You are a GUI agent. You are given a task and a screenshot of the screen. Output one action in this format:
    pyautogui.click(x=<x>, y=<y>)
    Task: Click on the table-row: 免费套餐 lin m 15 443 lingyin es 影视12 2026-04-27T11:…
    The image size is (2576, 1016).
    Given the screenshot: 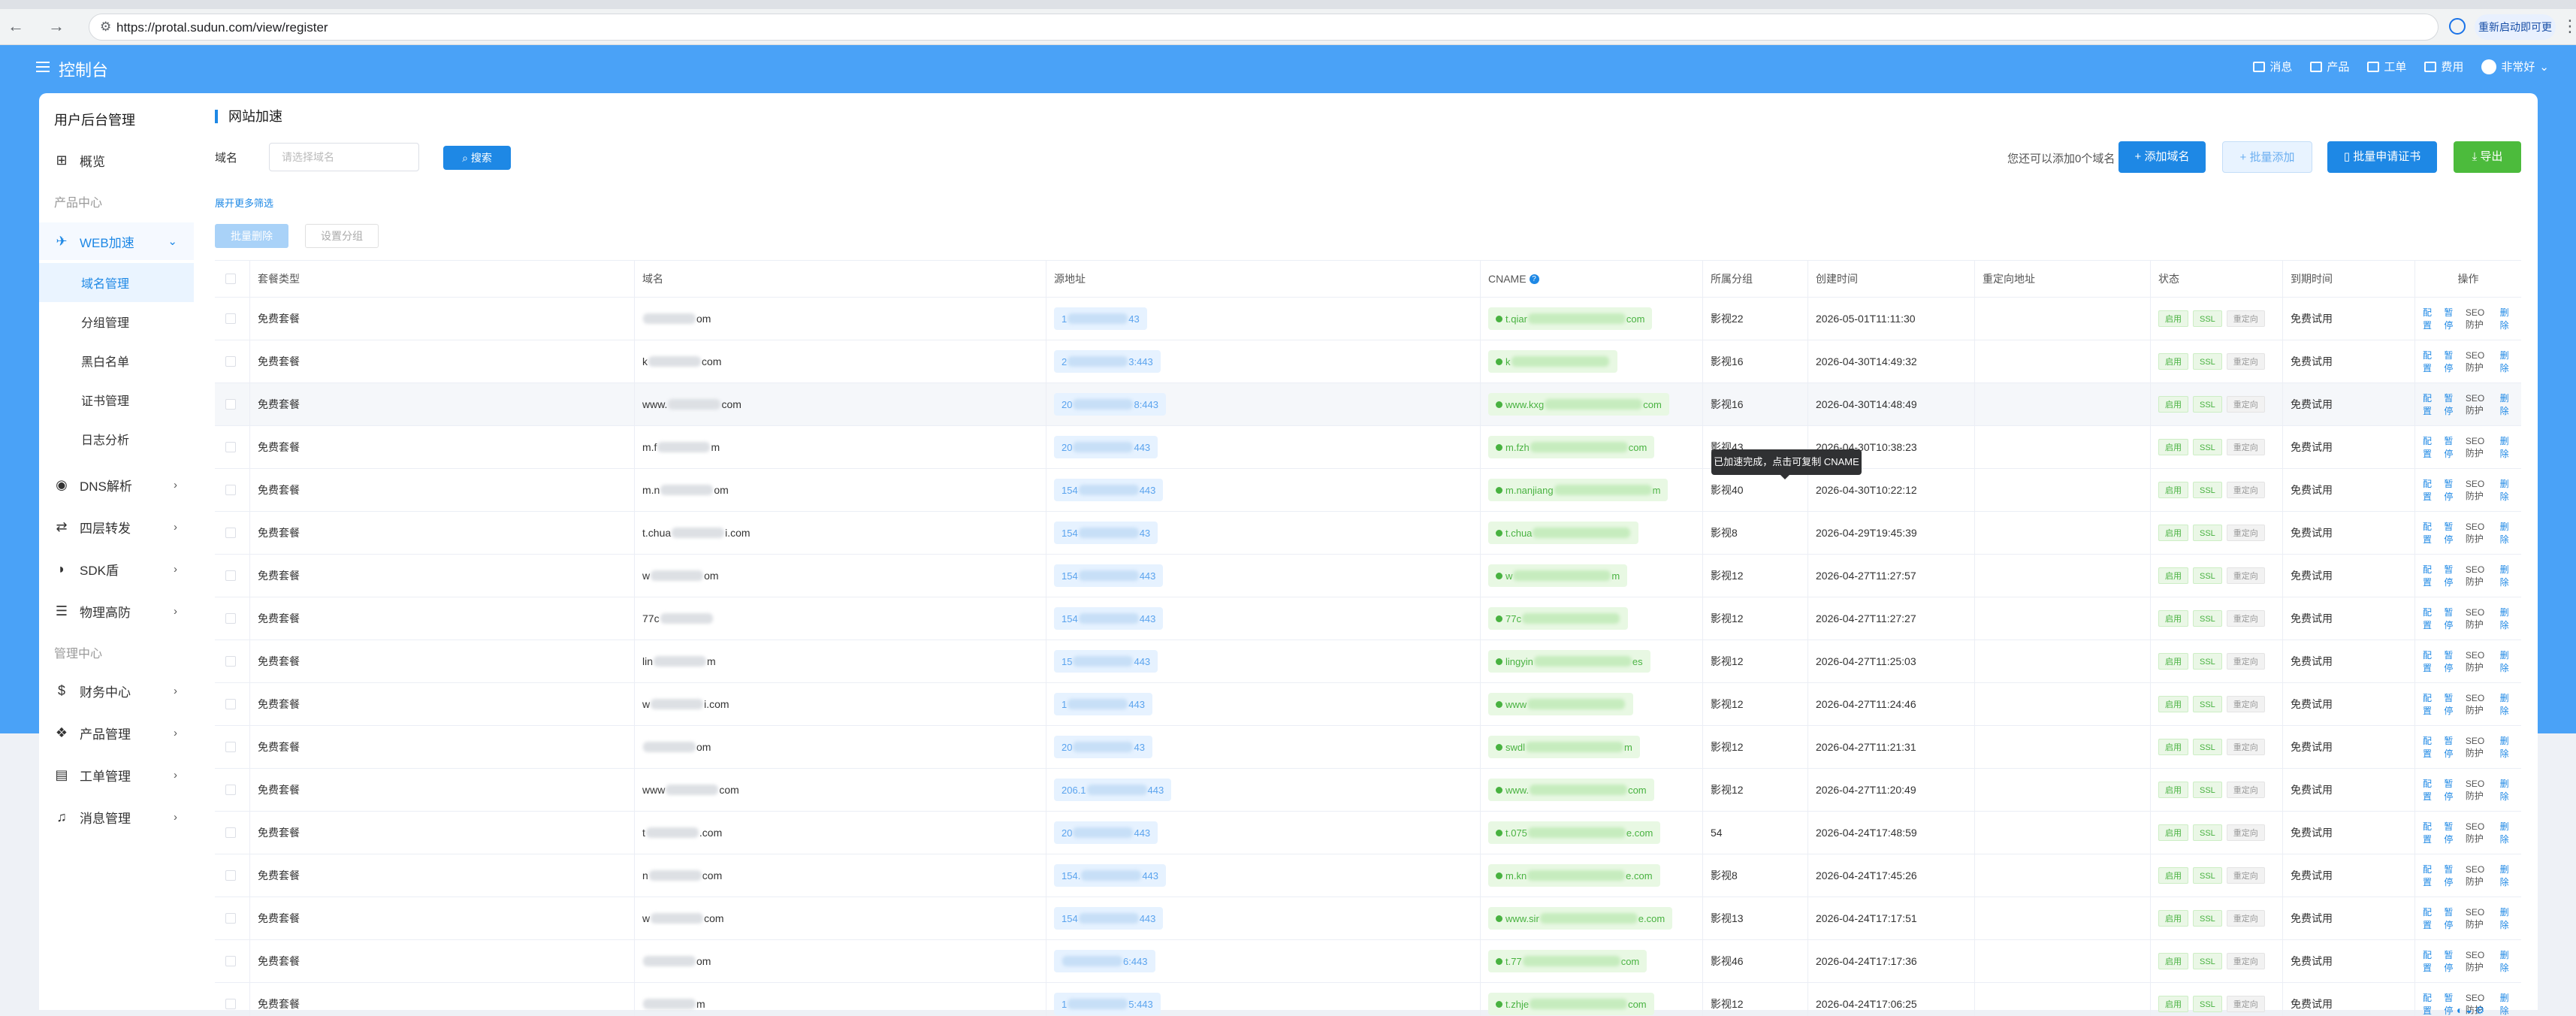 What is the action you would take?
    pyautogui.click(x=1368, y=661)
    